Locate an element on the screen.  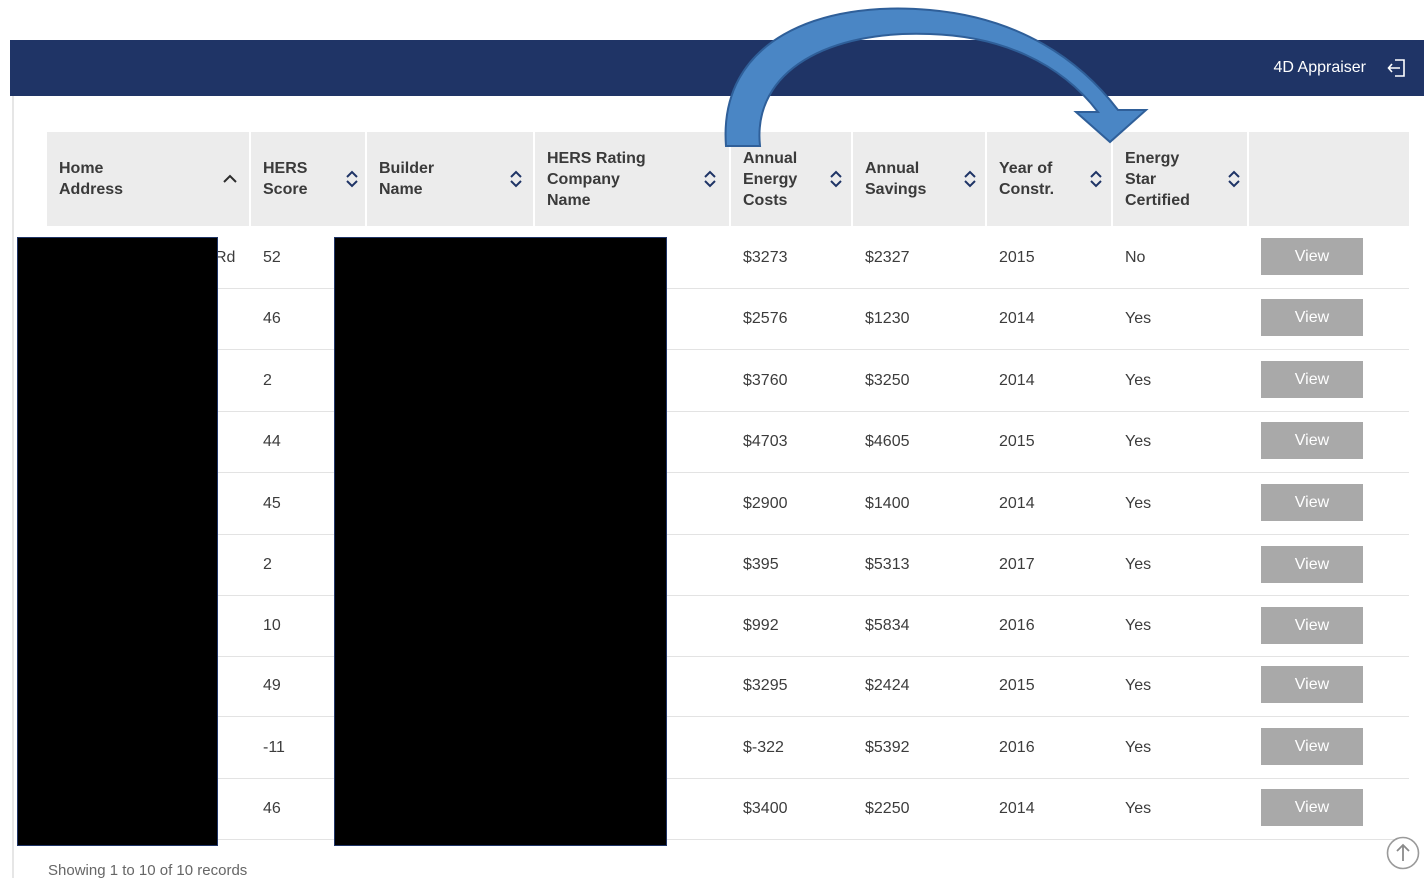
column-label: Year of Constr. is located at coordinates (1027, 179).